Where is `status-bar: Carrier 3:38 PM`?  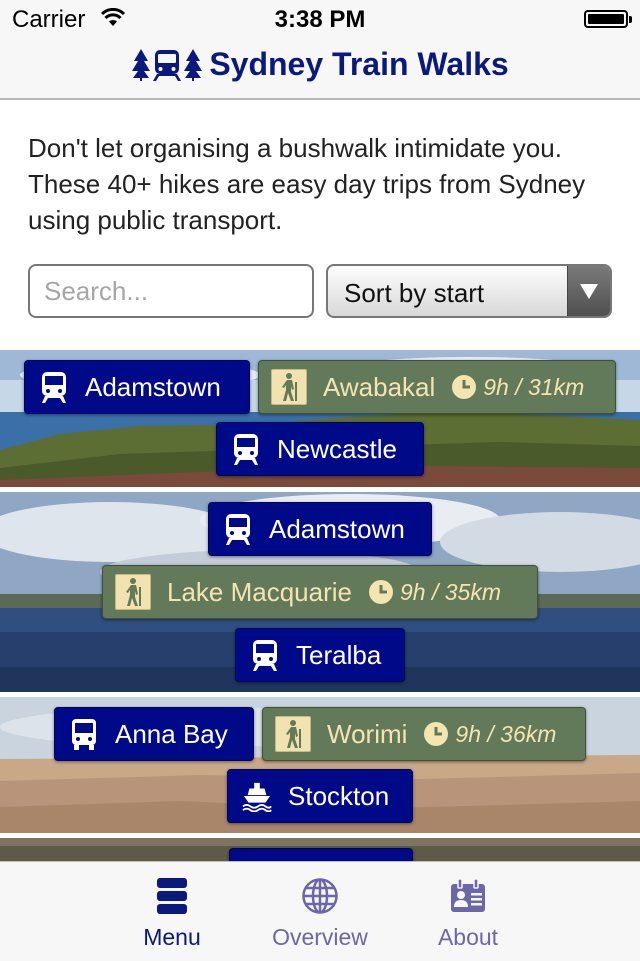 status-bar: Carrier 3:38 PM is located at coordinates (320, 20).